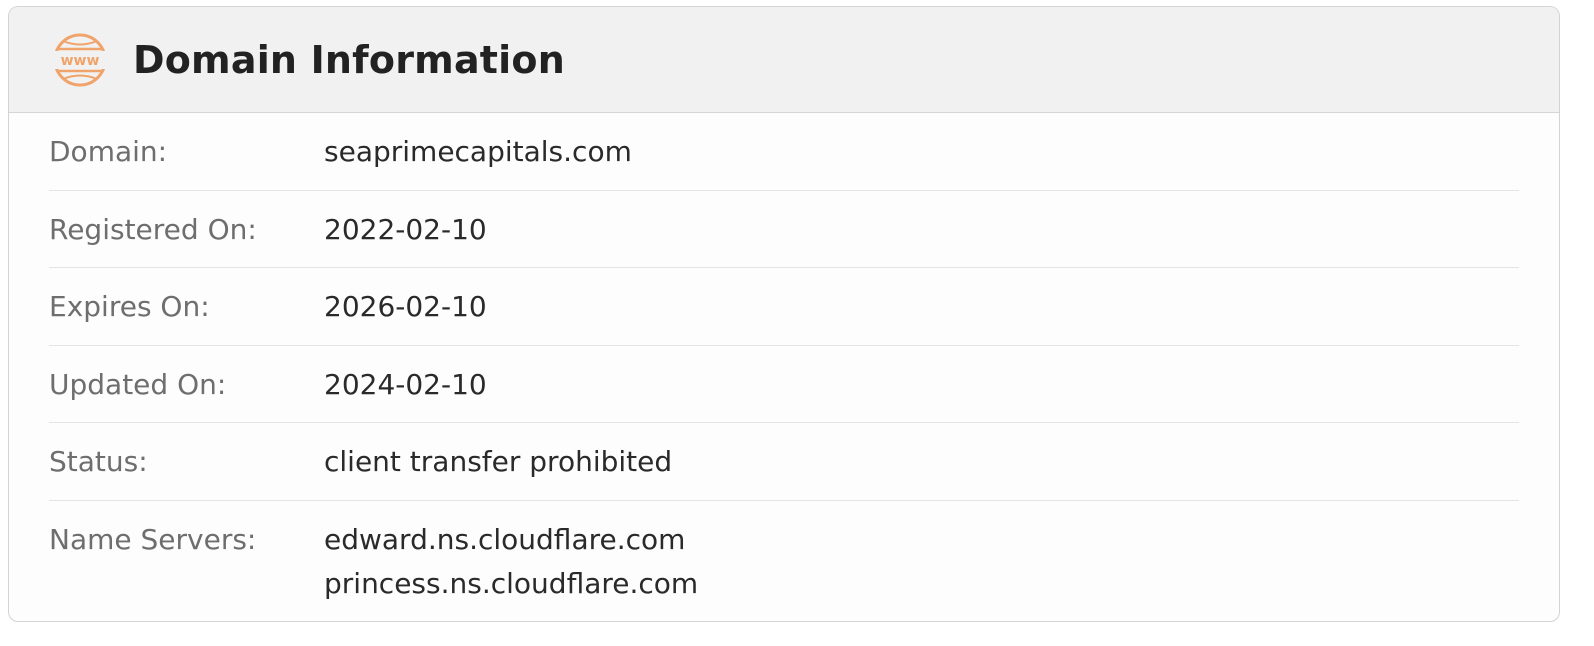 Image resolution: width=1594 pixels, height=646 pixels. What do you see at coordinates (784, 307) in the screenshot?
I see `row-expires-on: Expires On: 2026-02-10` at bounding box center [784, 307].